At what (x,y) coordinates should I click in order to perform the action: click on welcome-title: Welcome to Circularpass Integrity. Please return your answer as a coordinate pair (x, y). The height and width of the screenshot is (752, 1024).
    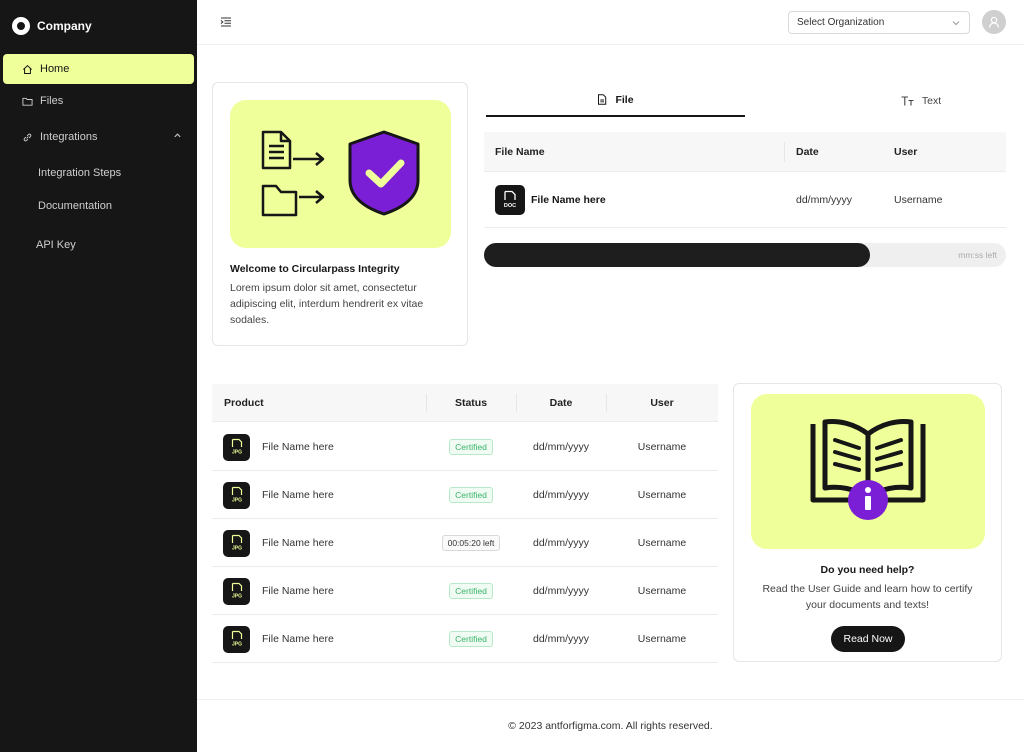
    Looking at the image, I should click on (315, 269).